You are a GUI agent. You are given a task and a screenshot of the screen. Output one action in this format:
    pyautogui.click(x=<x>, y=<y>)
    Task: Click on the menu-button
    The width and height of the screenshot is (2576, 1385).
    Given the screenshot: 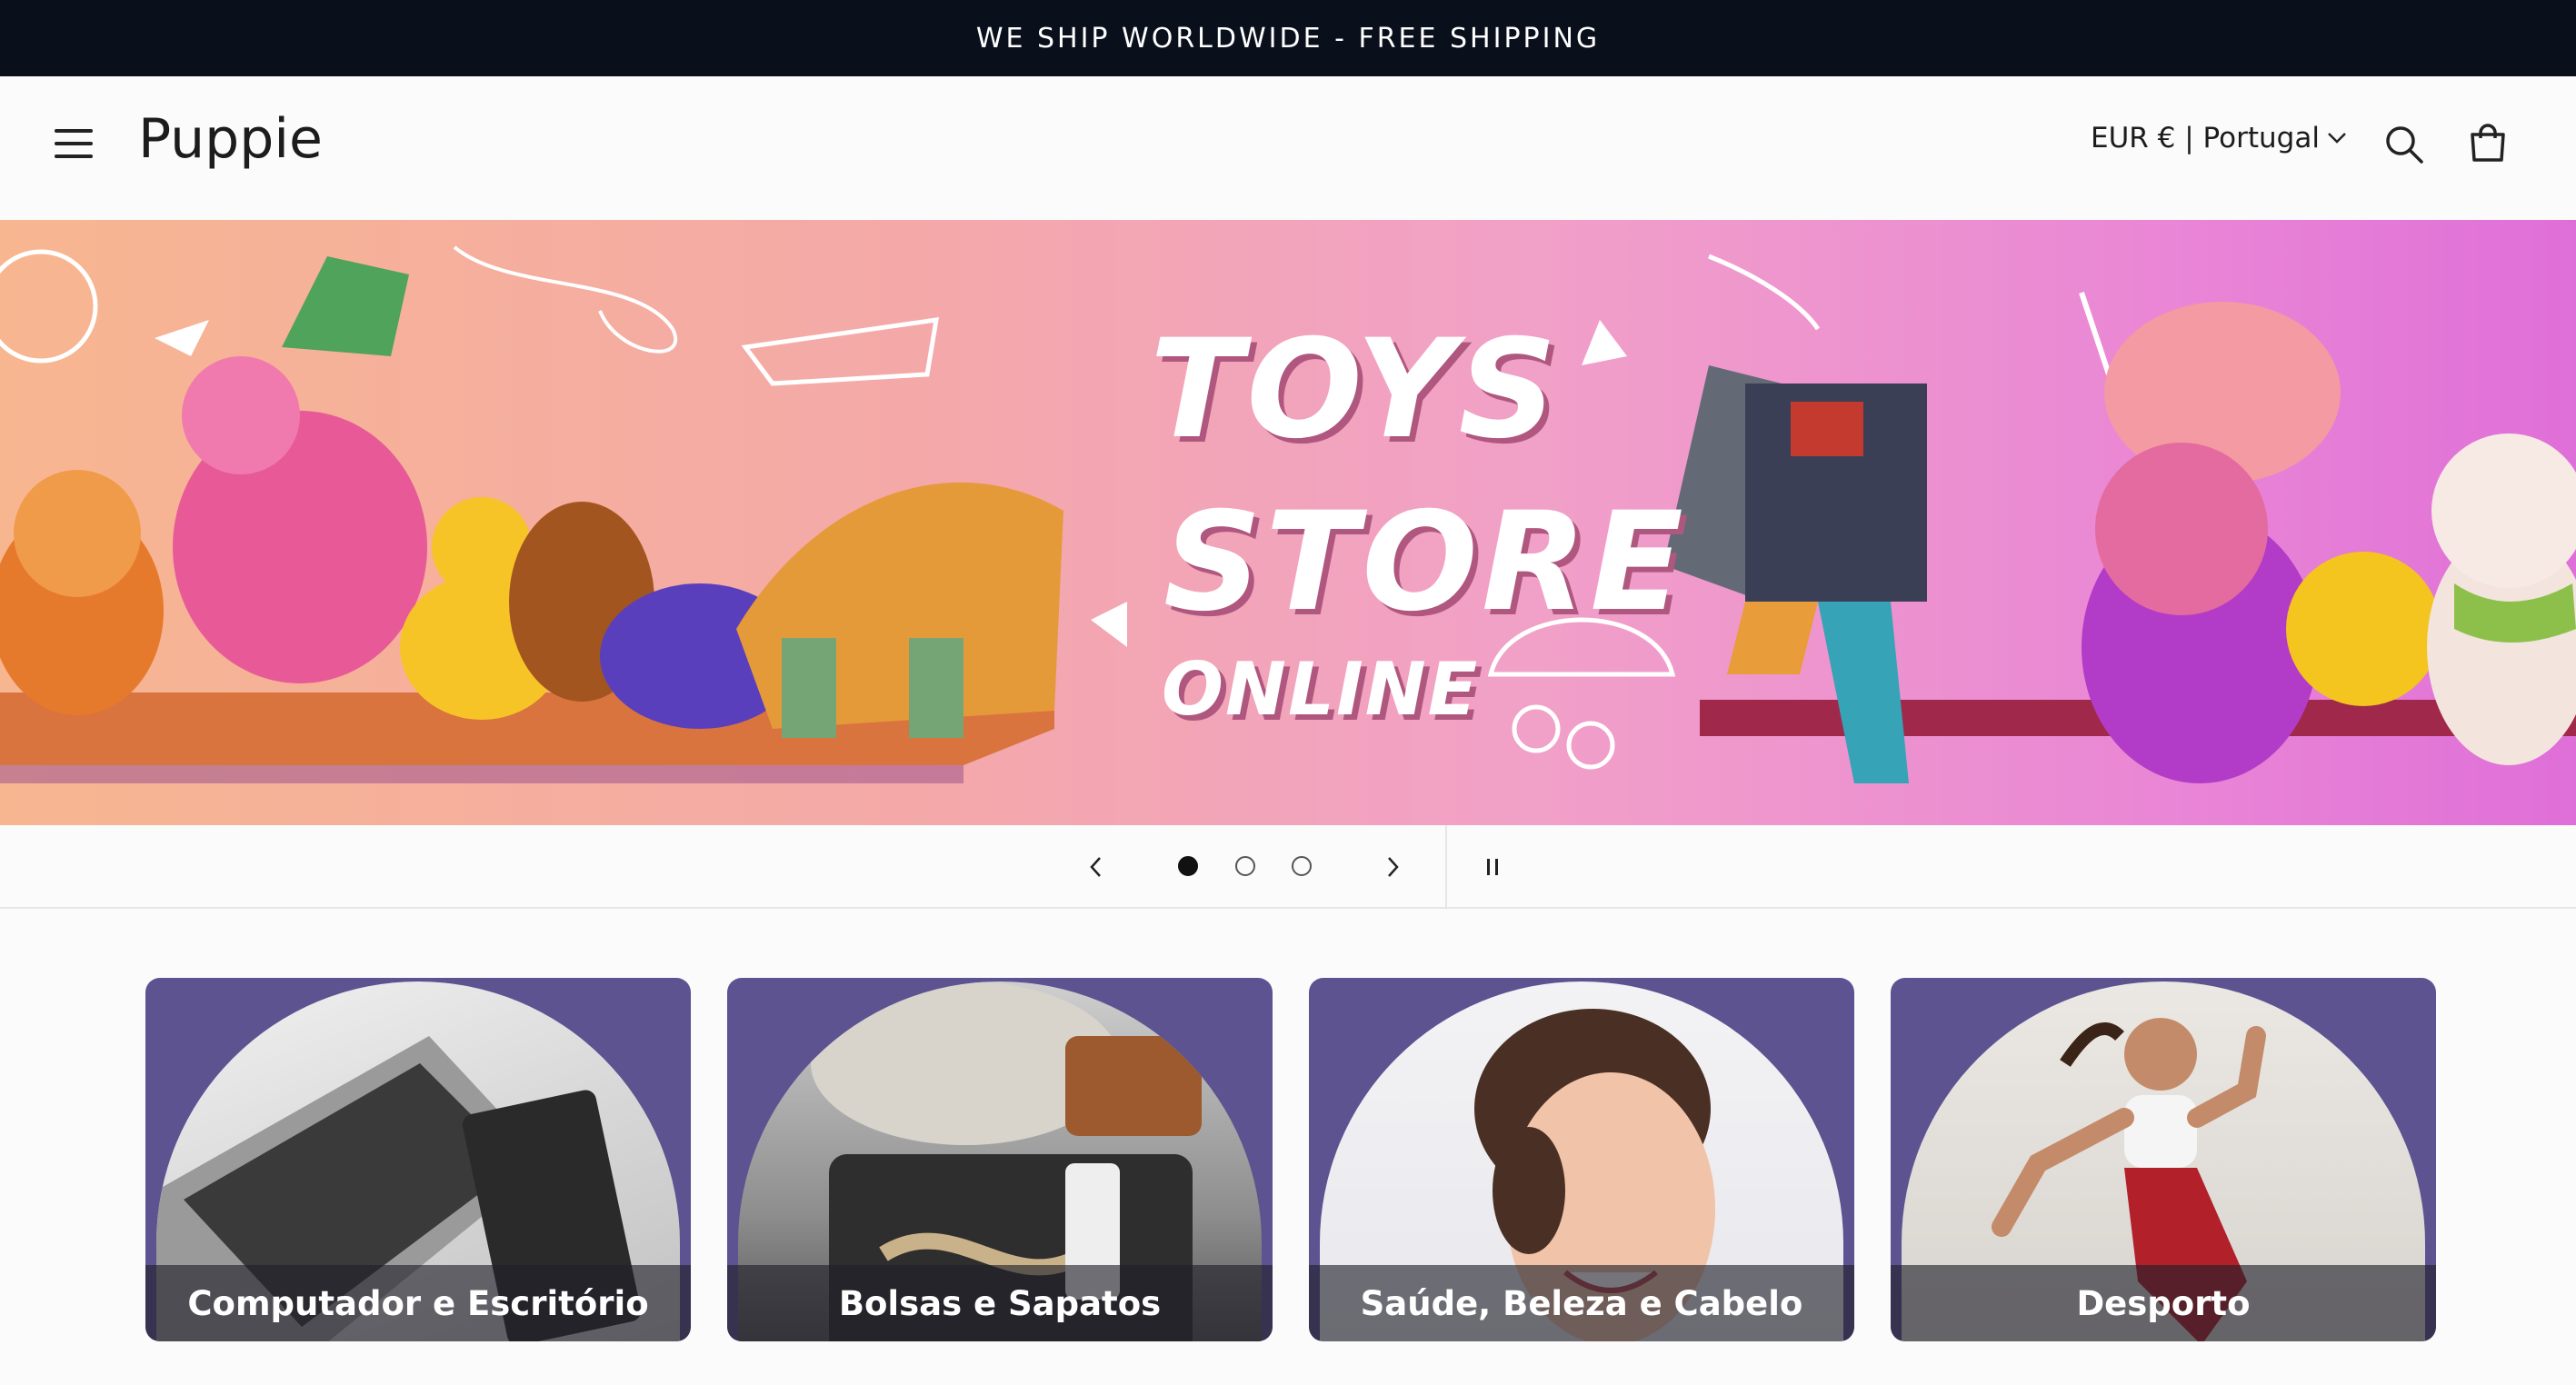 What is the action you would take?
    pyautogui.click(x=77, y=147)
    